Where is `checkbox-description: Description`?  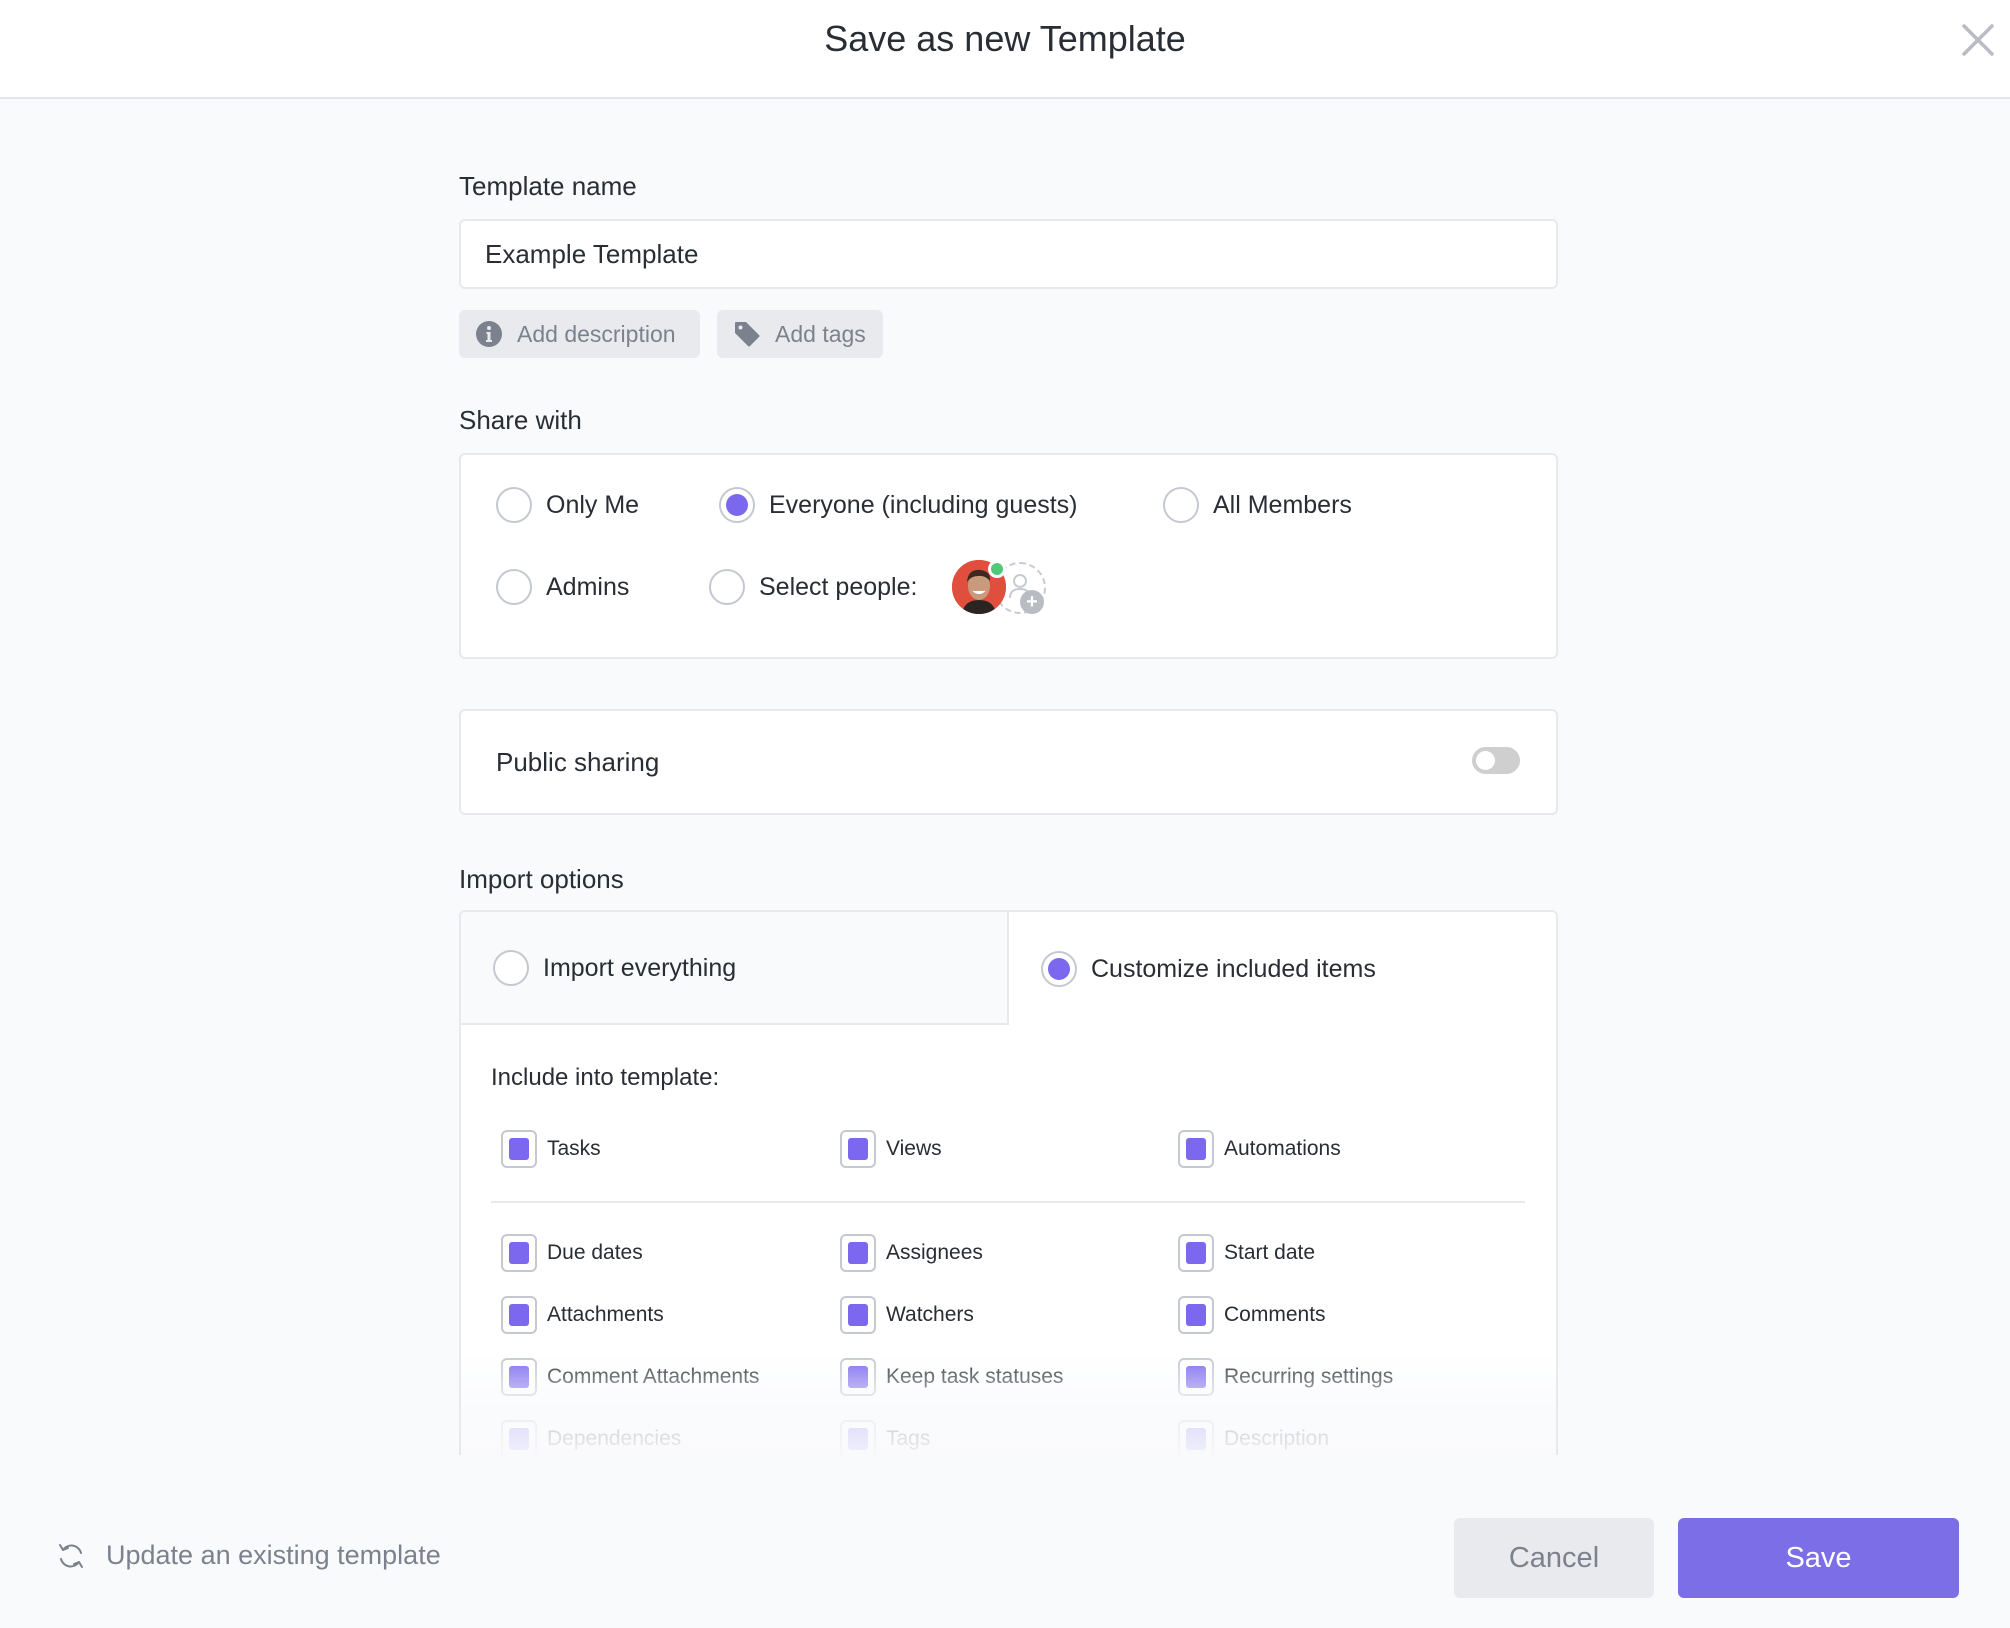
checkbox-description: Description is located at coordinates (1253, 1439).